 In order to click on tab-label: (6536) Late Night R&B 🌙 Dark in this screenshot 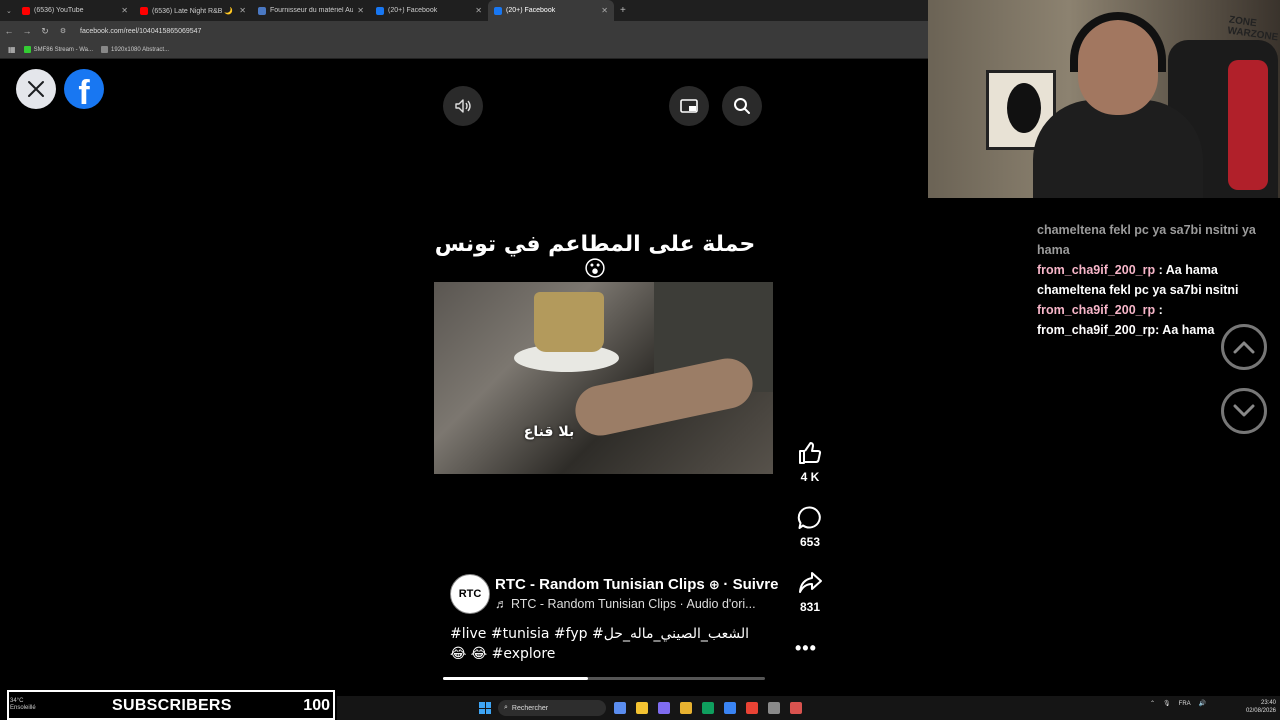, I will do `click(193, 11)`.